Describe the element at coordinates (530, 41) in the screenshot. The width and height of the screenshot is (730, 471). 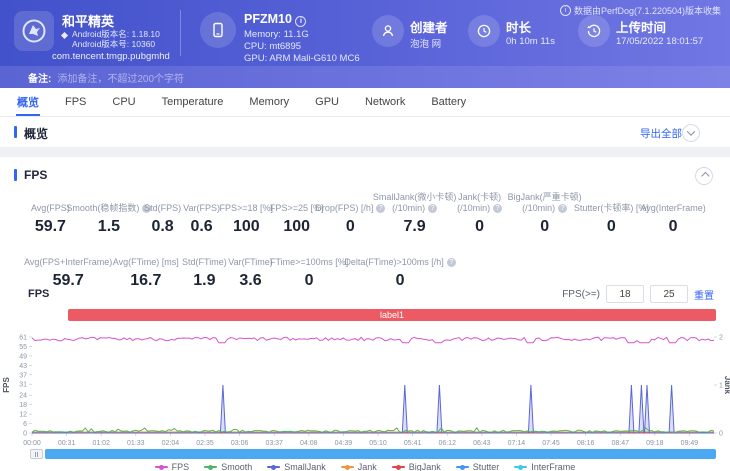
I see `duration-value: 0h 10m 11s` at that location.